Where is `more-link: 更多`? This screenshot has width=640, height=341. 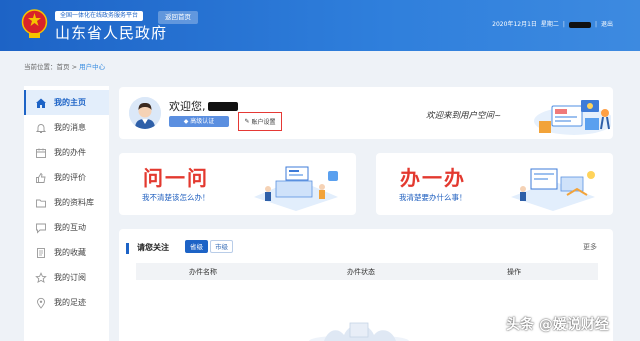 more-link: 更多 is located at coordinates (590, 247).